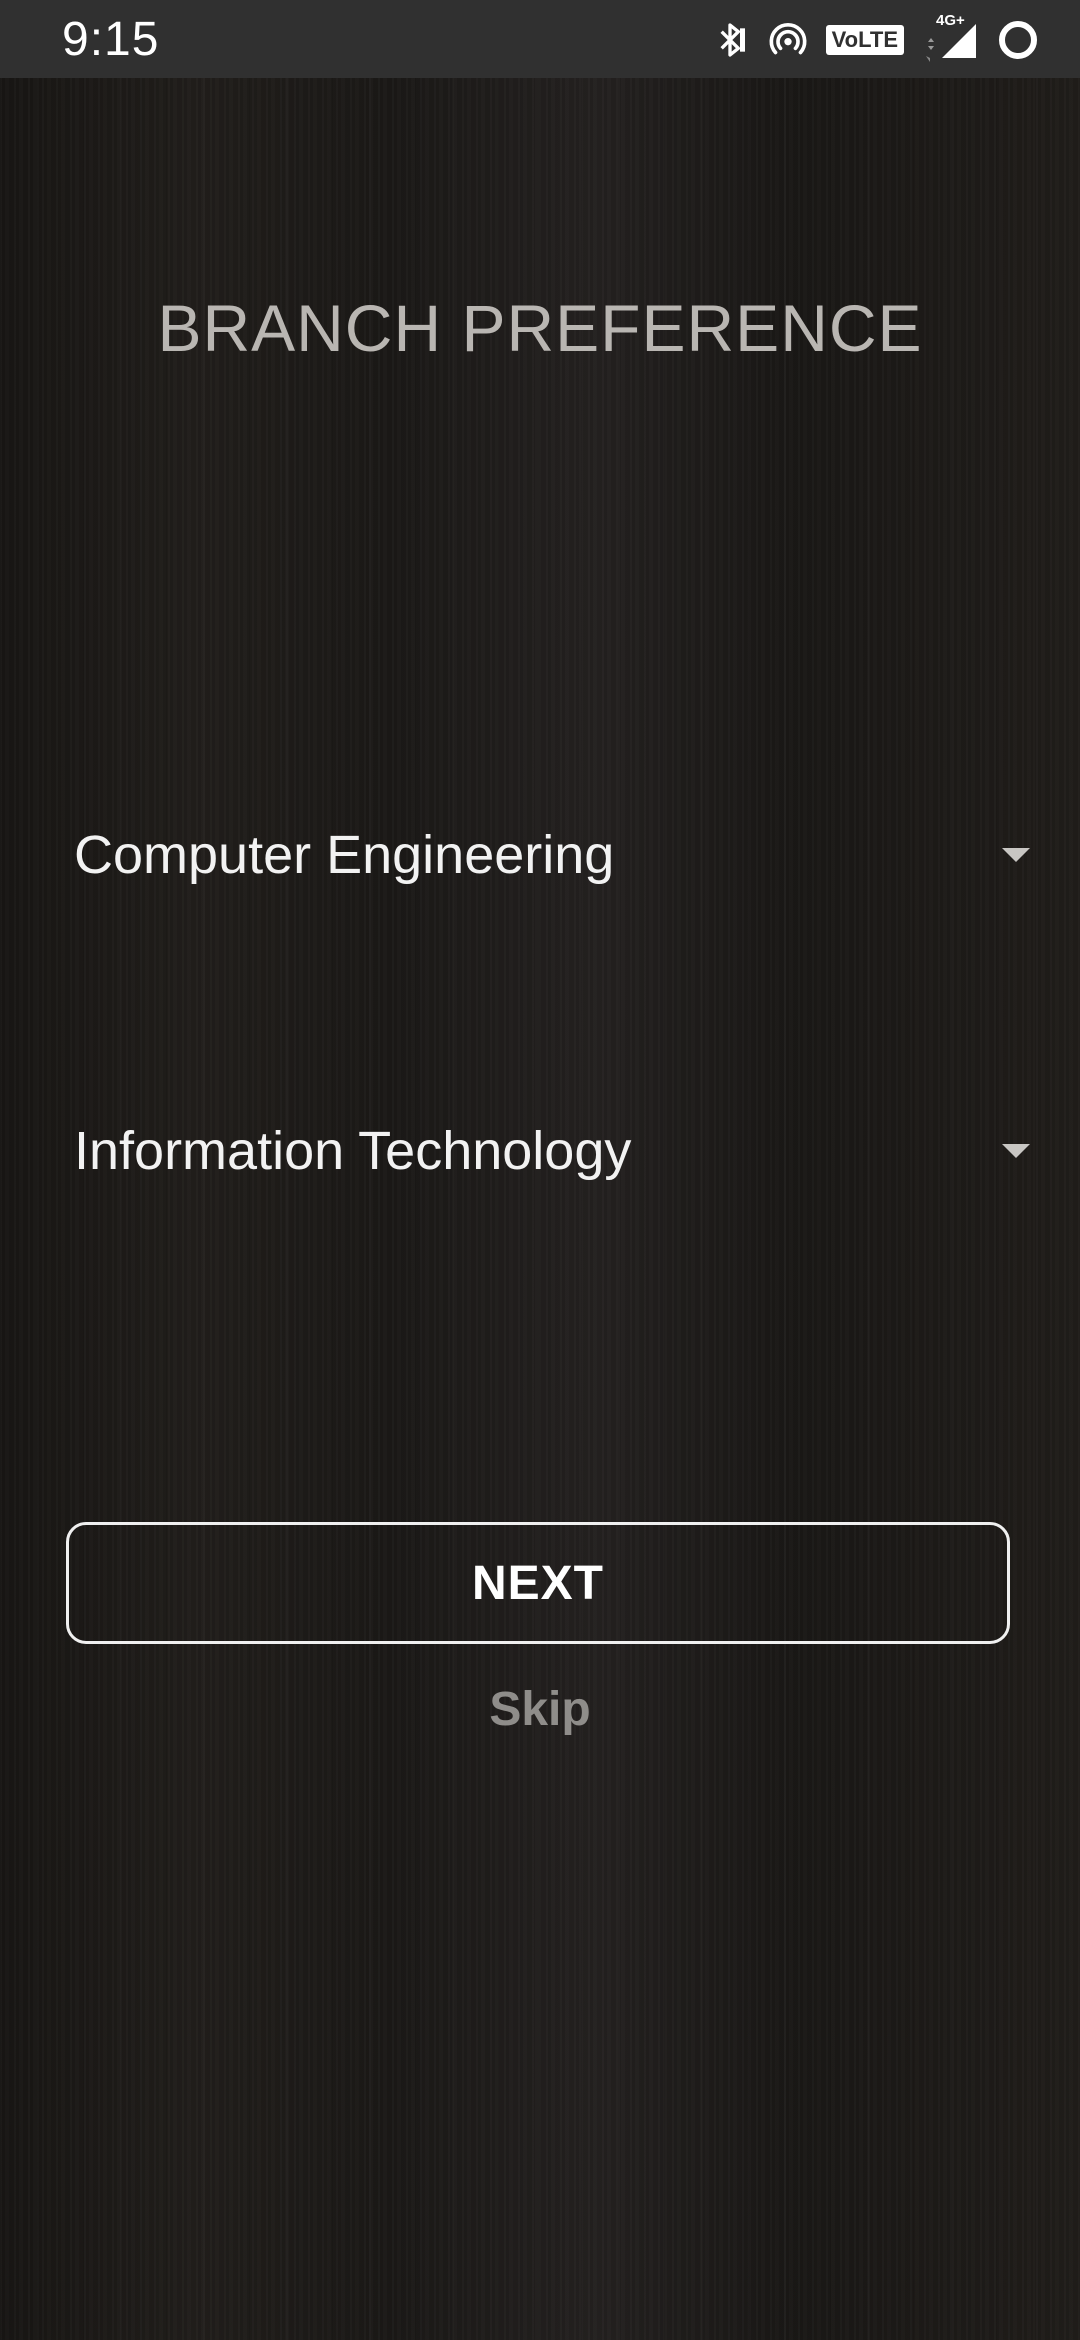  I want to click on first-branch-dropdown: Computer Engineering, so click(554, 855).